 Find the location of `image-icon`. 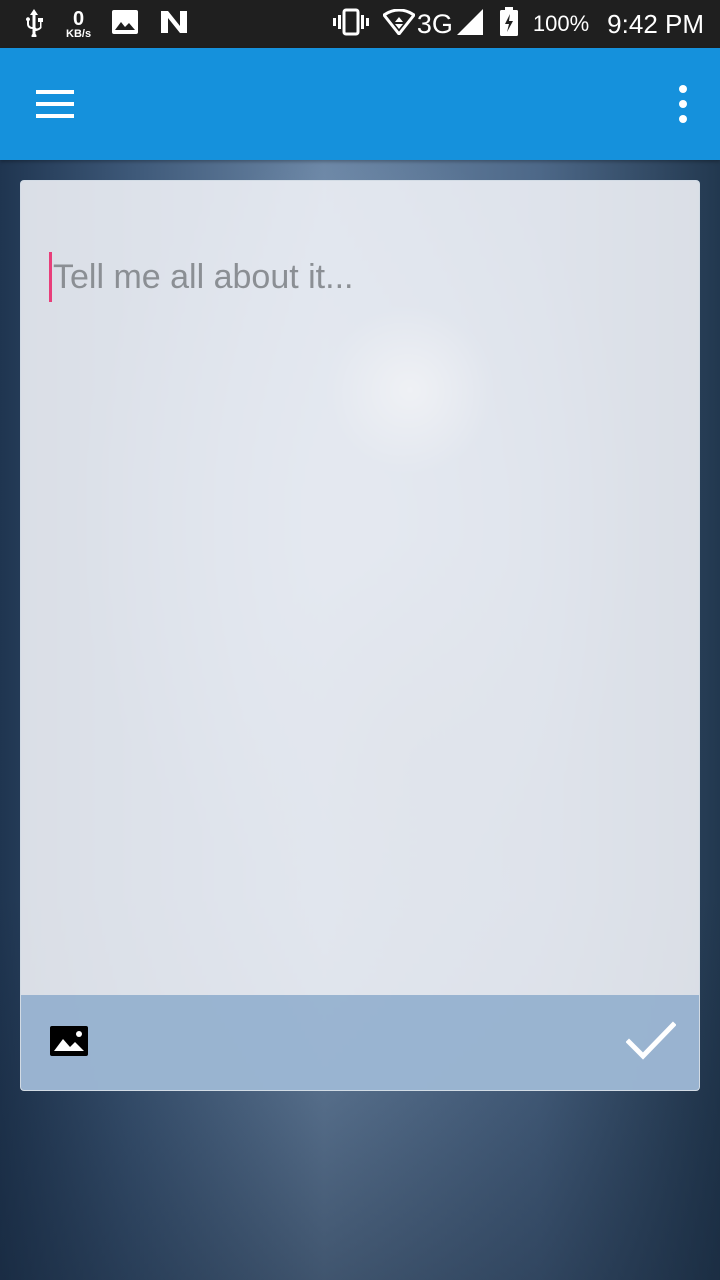

image-icon is located at coordinates (69, 1043).